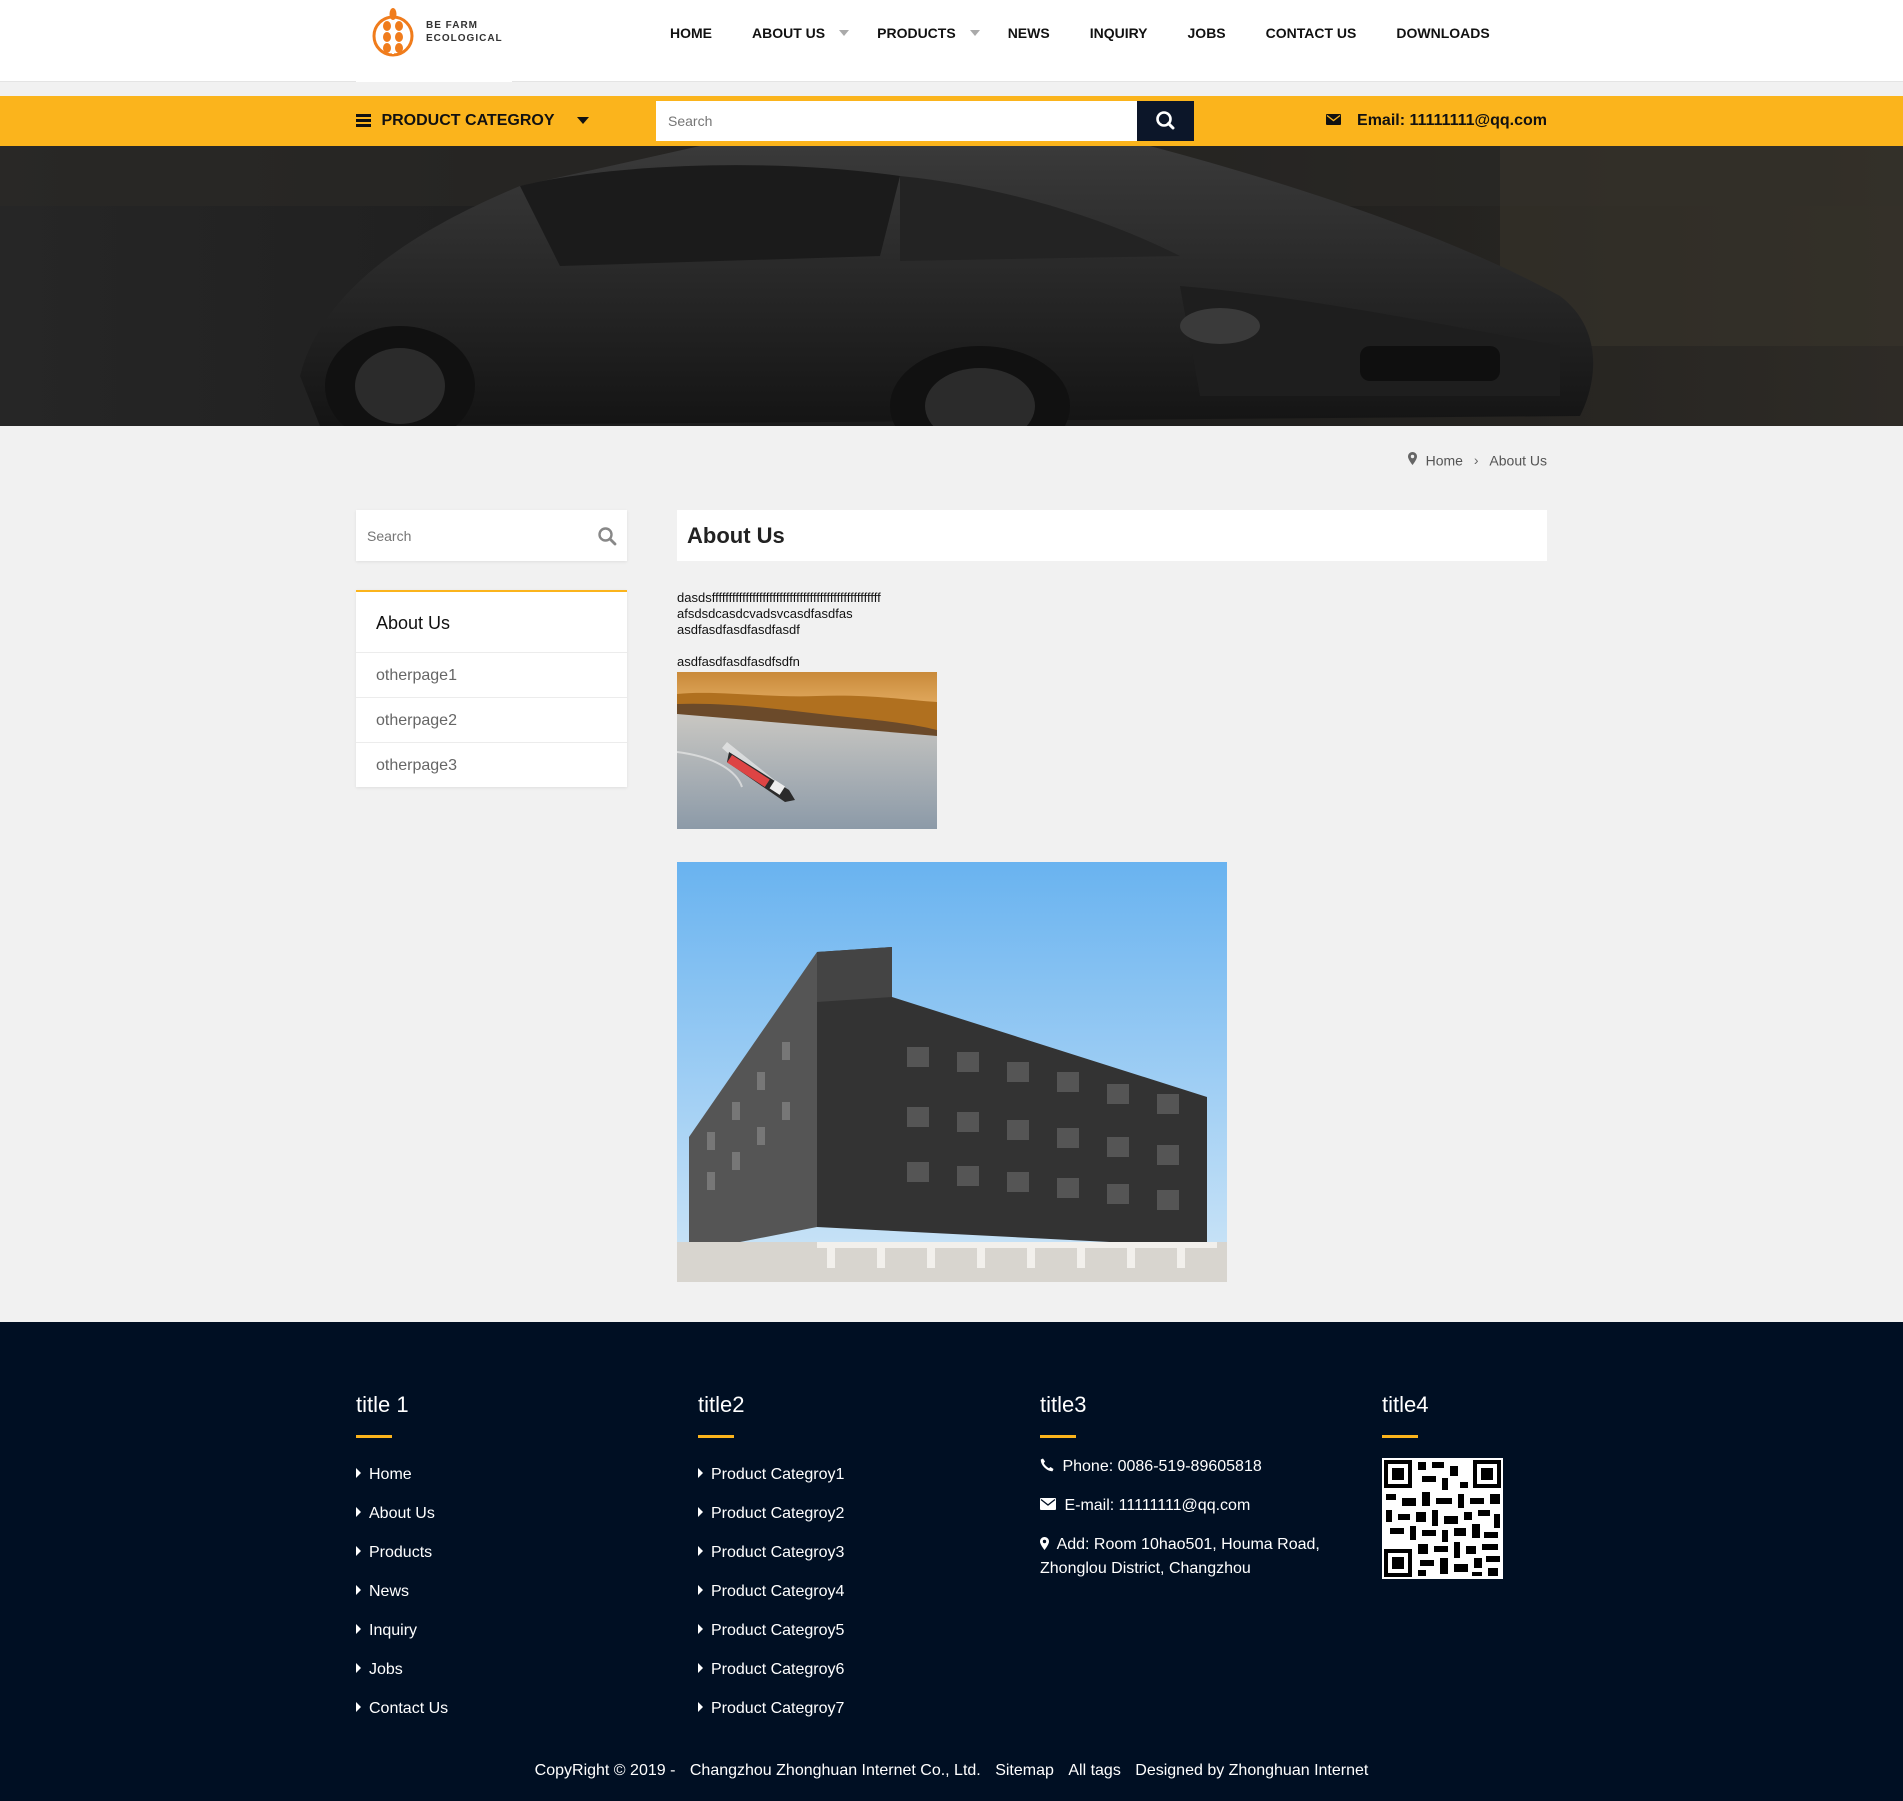 This screenshot has width=1903, height=1801. What do you see at coordinates (1207, 33) in the screenshot?
I see `nav-jobs: JOBS` at bounding box center [1207, 33].